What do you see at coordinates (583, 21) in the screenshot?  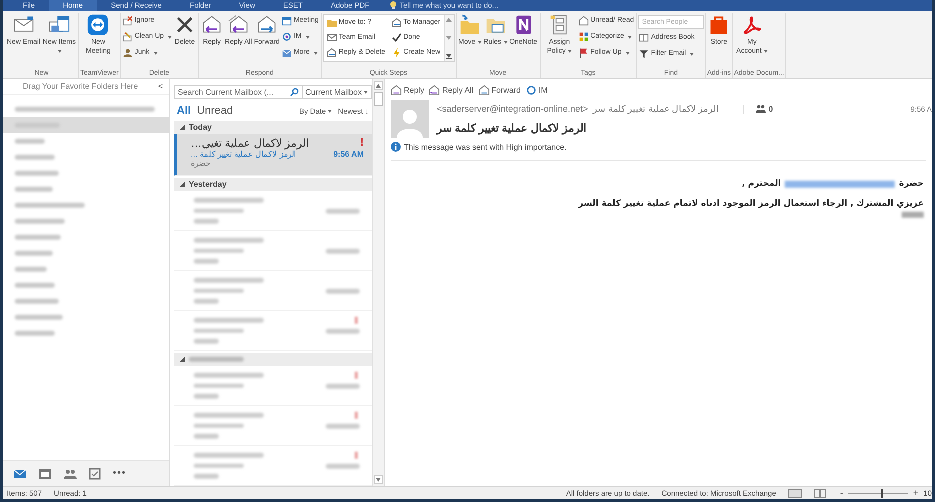 I see `envelope-open-icon` at bounding box center [583, 21].